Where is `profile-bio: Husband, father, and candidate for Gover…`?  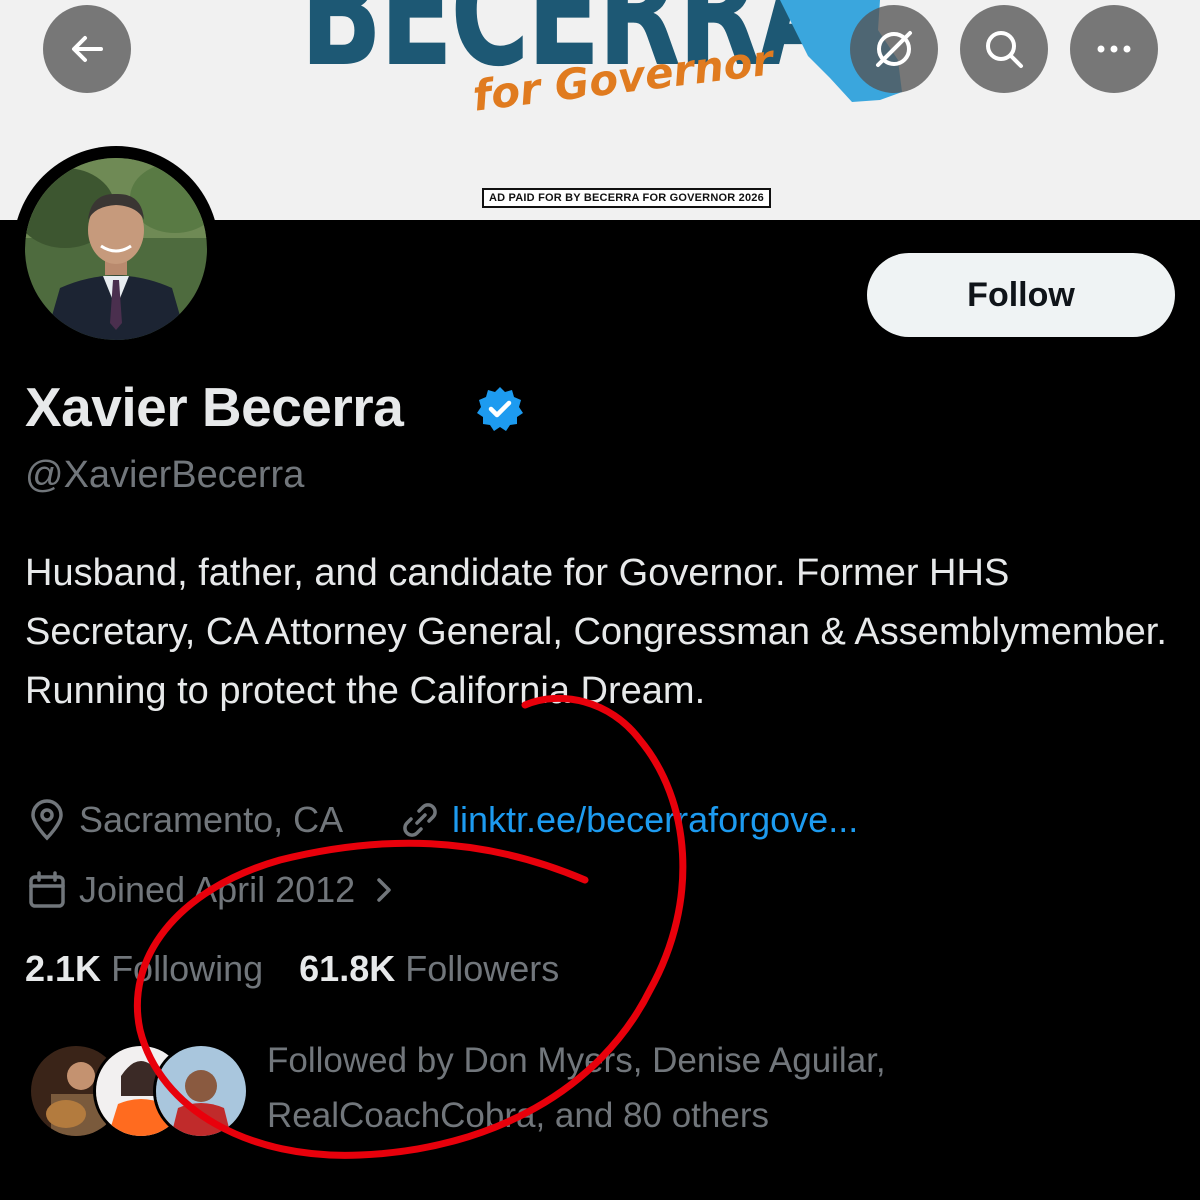 profile-bio: Husband, father, and candidate for Gover… is located at coordinates (596, 632).